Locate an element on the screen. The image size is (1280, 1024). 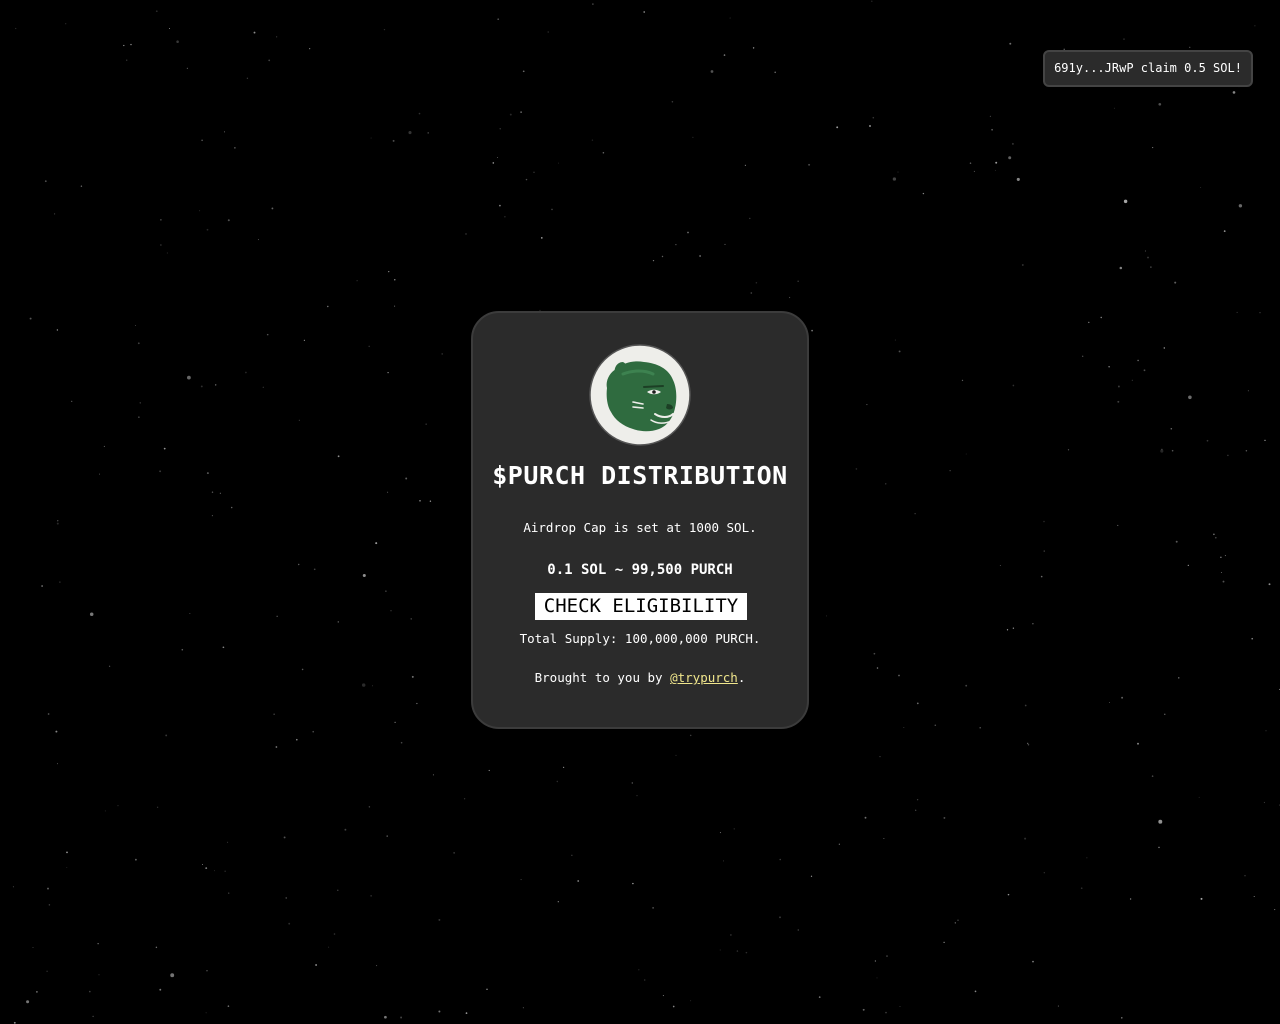
check-eligibility-button: CHECK ELIGIBILITY is located at coordinates (641, 606).